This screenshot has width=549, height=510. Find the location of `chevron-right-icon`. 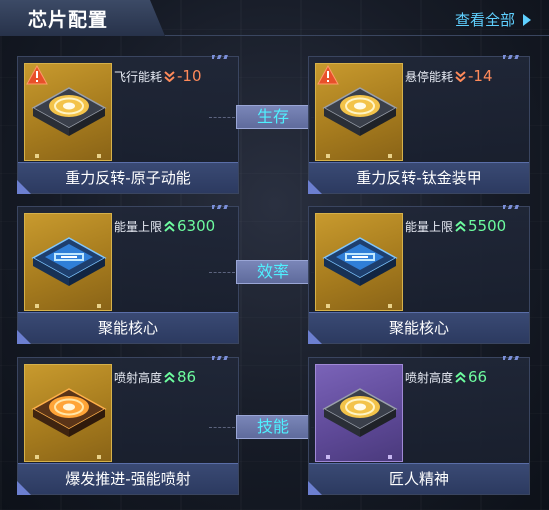

chevron-right-icon is located at coordinates (527, 19).